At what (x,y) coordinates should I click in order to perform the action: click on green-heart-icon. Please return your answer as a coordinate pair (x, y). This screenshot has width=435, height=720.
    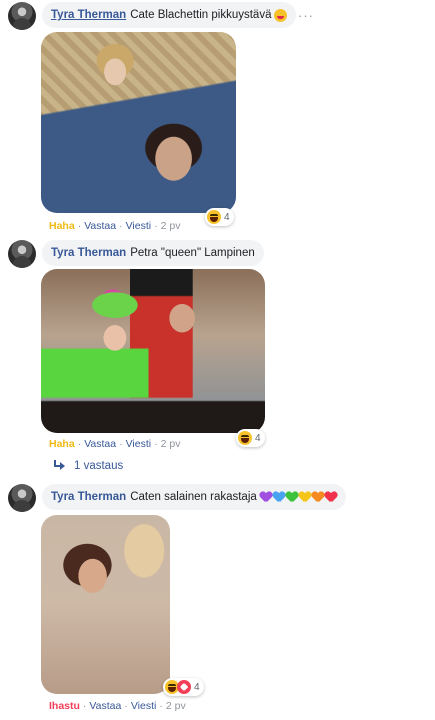
    Looking at the image, I should click on (292, 497).